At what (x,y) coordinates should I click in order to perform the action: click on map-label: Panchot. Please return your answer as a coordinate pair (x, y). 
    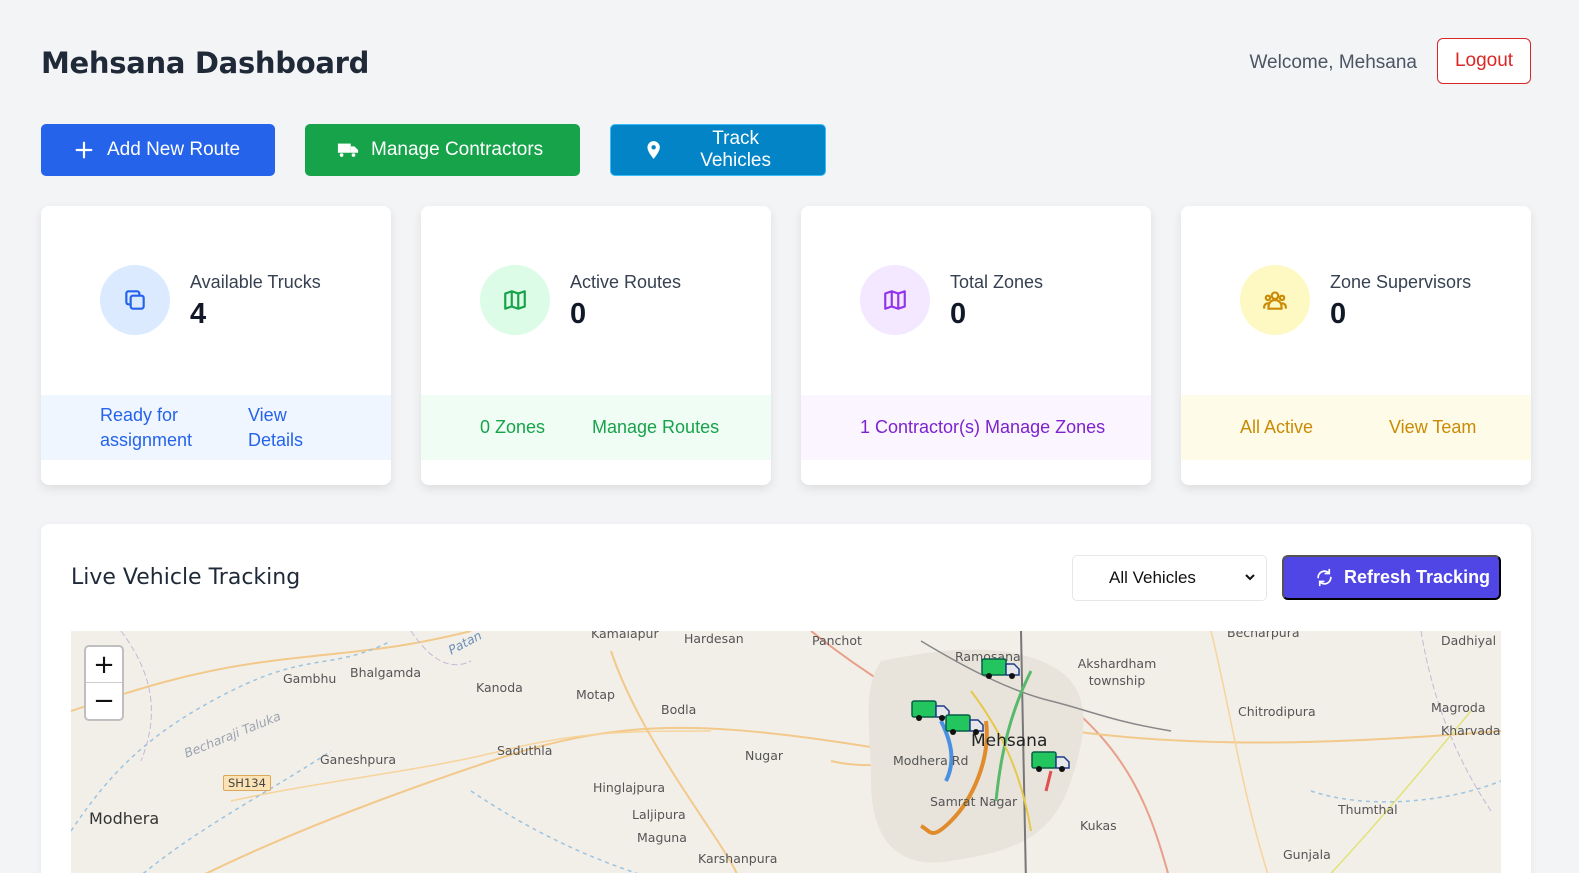
    Looking at the image, I should click on (837, 640).